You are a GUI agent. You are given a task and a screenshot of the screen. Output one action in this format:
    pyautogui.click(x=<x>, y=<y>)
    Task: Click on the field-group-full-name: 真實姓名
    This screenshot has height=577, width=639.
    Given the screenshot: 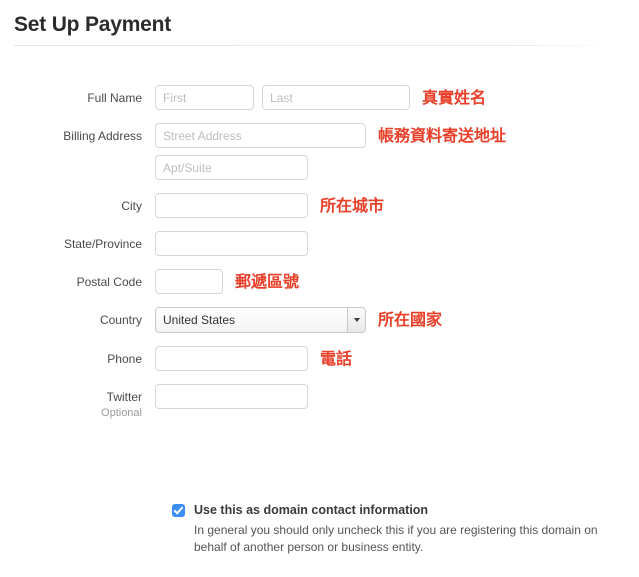 What is the action you would take?
    pyautogui.click(x=397, y=97)
    